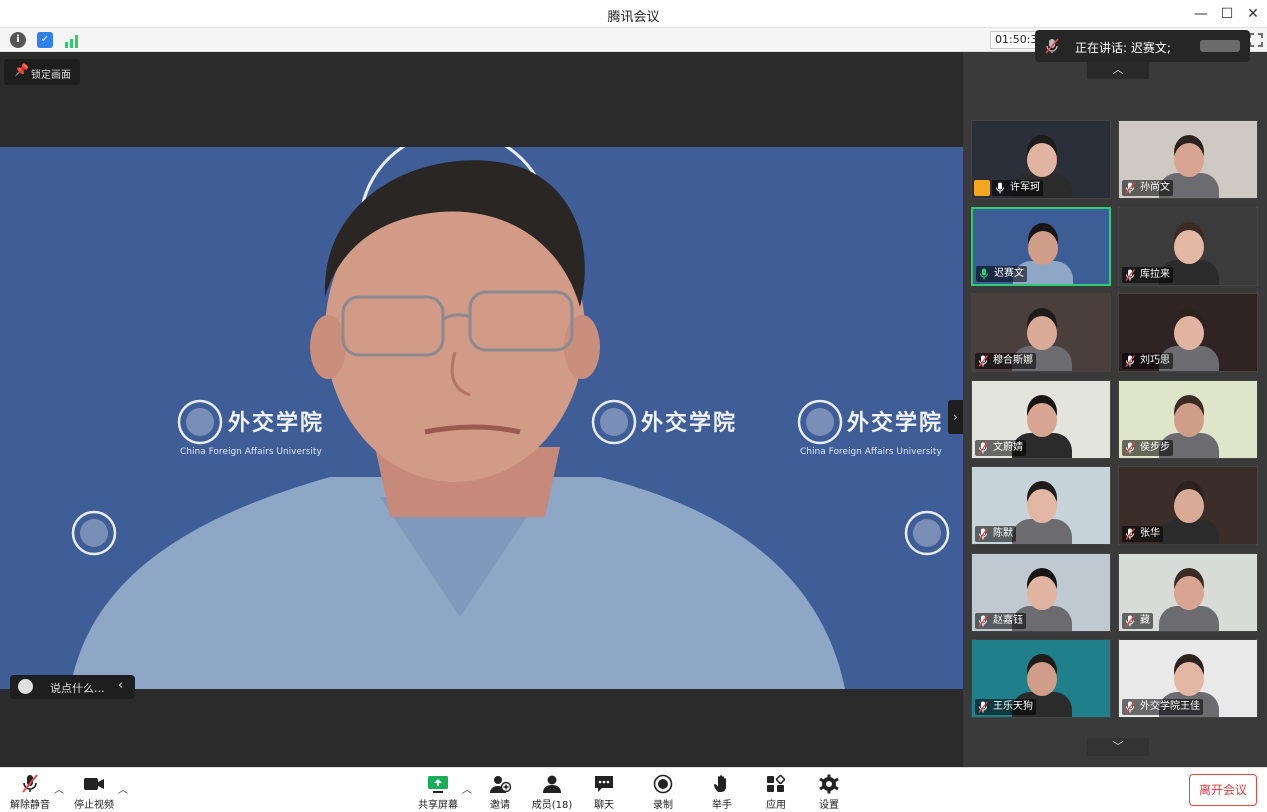  What do you see at coordinates (1188, 419) in the screenshot?
I see `participant-tile: 侯步步` at bounding box center [1188, 419].